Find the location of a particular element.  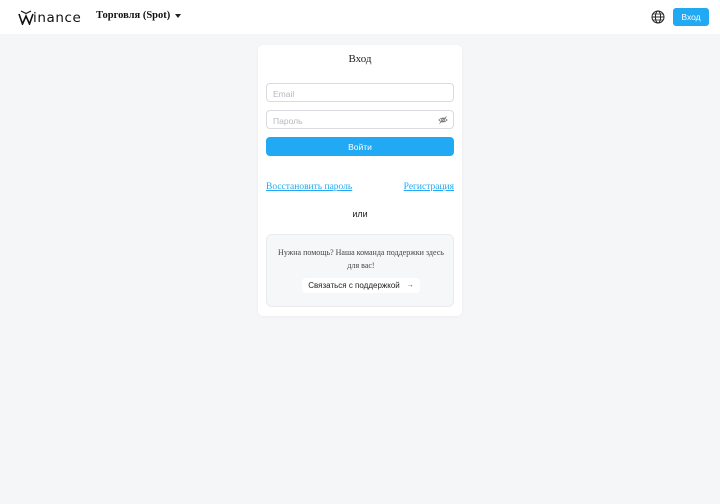

password-input is located at coordinates (360, 121).